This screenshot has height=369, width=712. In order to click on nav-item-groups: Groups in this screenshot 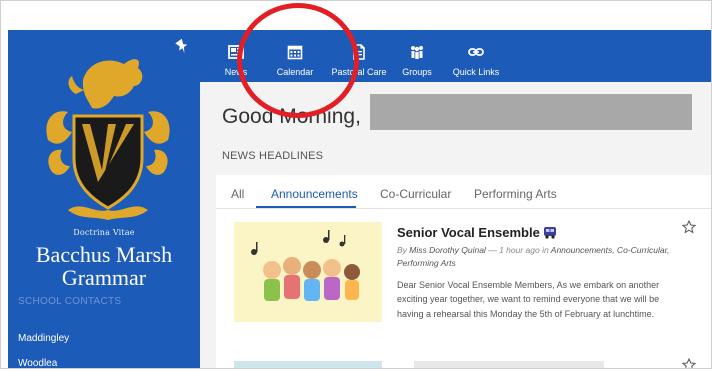, I will do `click(417, 56)`.